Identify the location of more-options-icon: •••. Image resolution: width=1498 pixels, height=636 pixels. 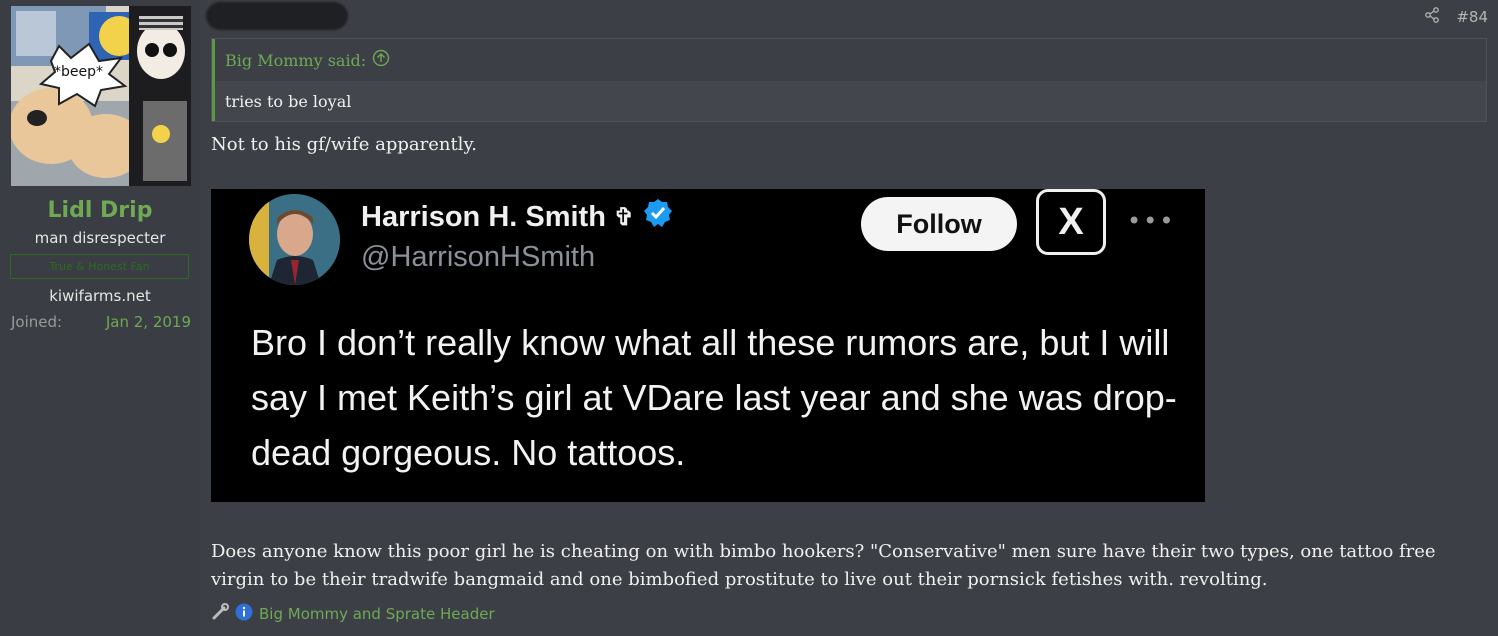
(1151, 221).